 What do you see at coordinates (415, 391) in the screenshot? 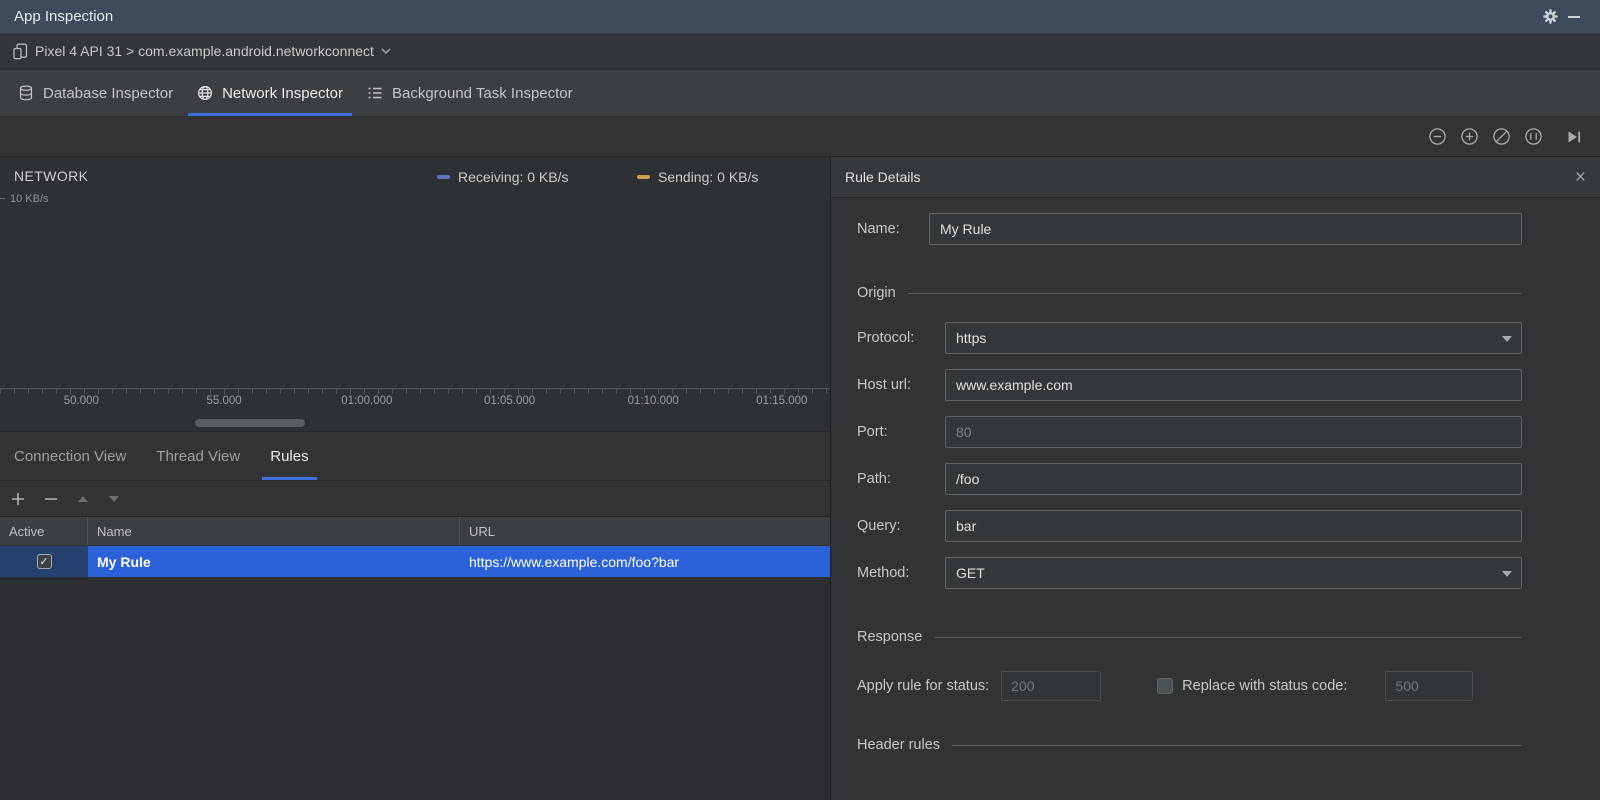
I see `time-axis-ticks` at bounding box center [415, 391].